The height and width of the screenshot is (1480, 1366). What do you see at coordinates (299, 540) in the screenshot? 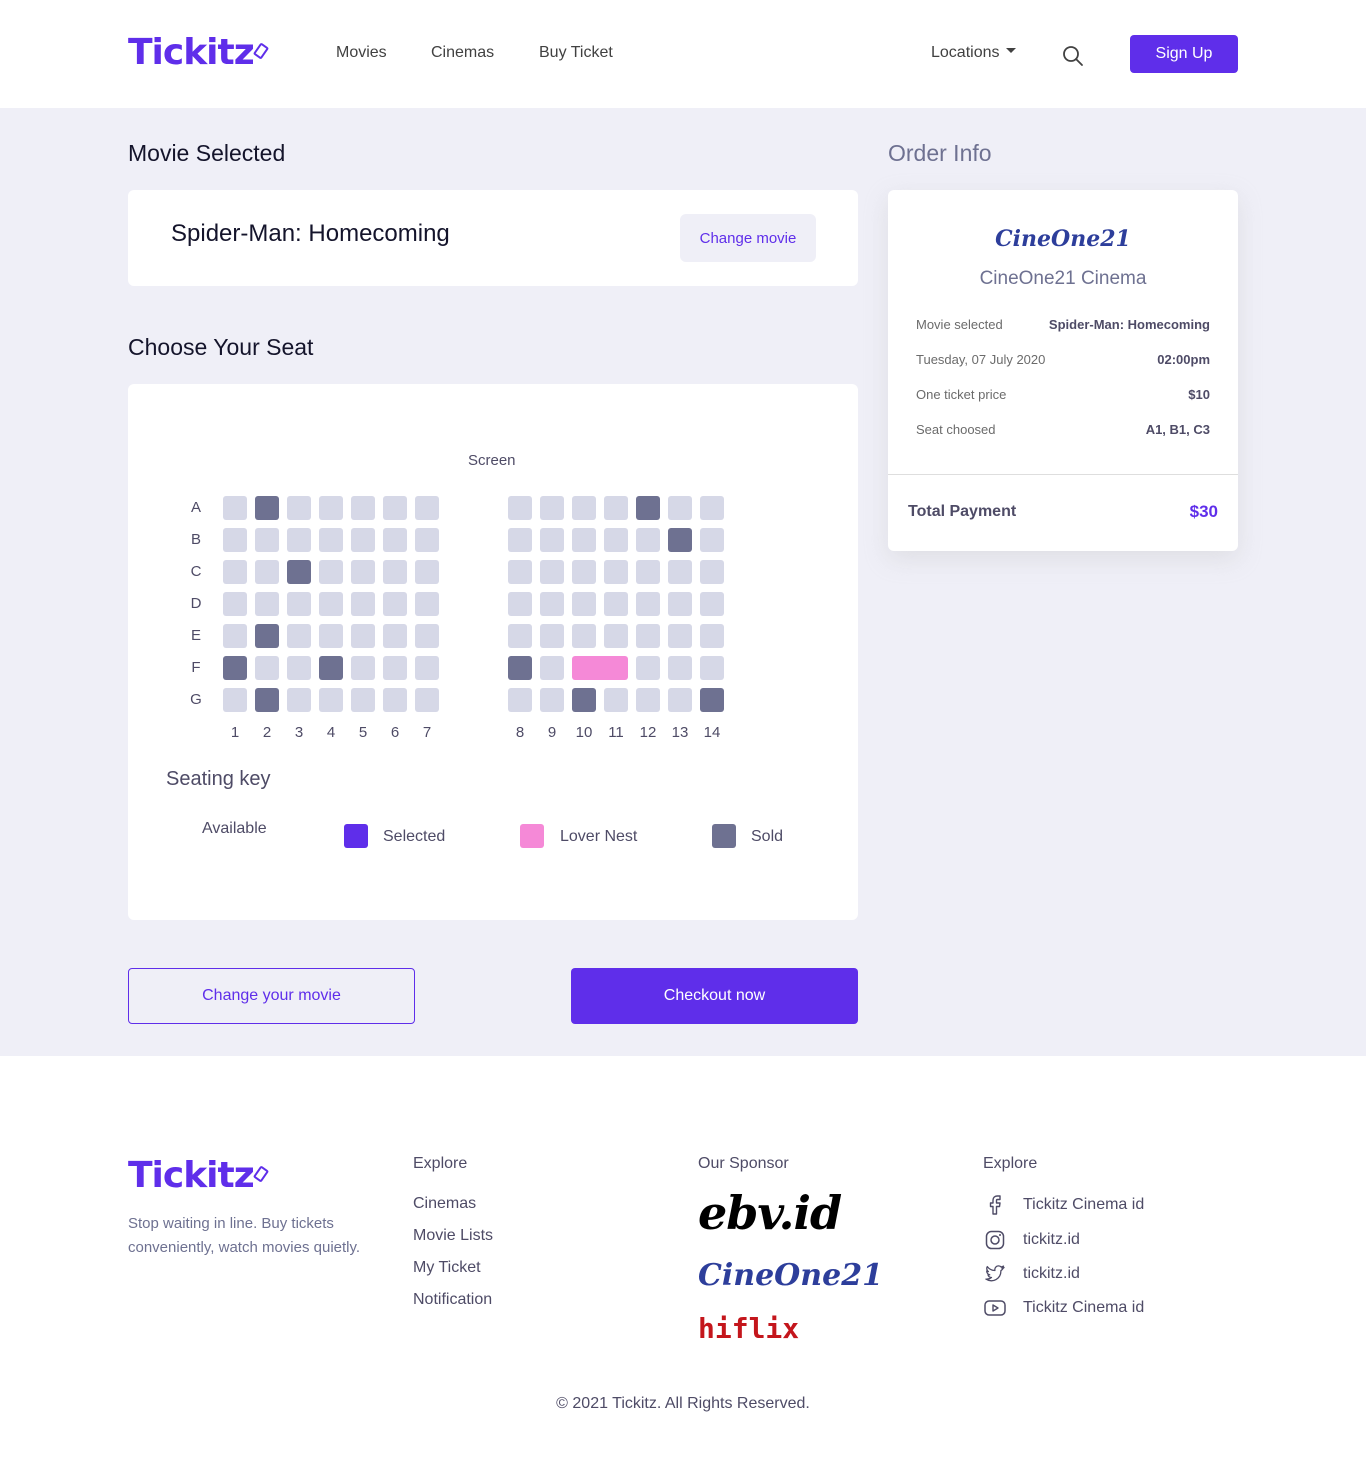
I see `seat-b3` at bounding box center [299, 540].